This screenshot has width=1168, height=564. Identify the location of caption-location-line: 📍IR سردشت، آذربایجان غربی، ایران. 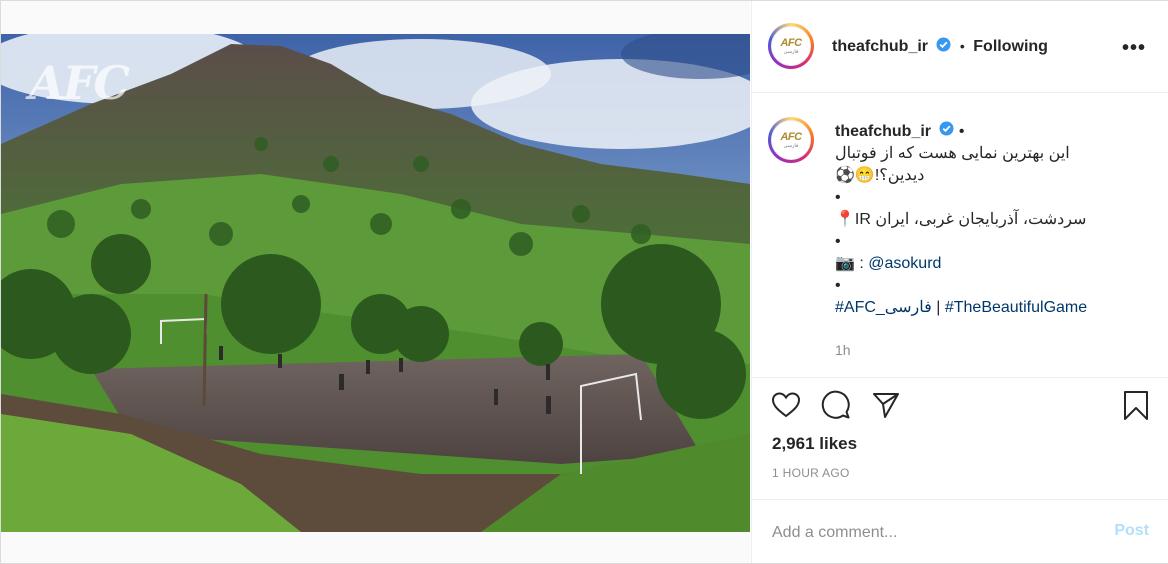
(985, 220).